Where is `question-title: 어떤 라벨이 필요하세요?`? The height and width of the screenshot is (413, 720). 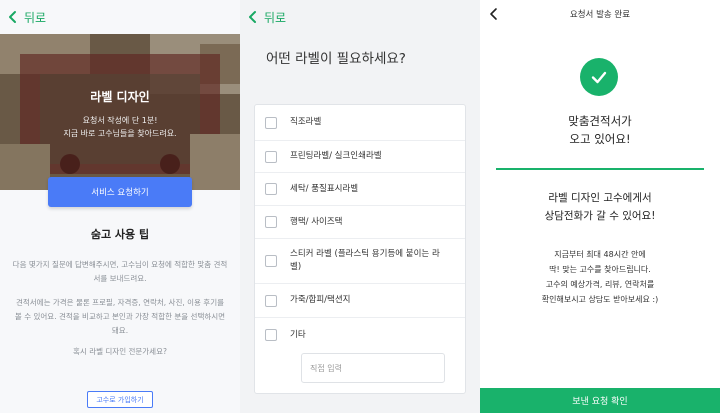
question-title: 어떤 라벨이 필요하세요? is located at coordinates (336, 59).